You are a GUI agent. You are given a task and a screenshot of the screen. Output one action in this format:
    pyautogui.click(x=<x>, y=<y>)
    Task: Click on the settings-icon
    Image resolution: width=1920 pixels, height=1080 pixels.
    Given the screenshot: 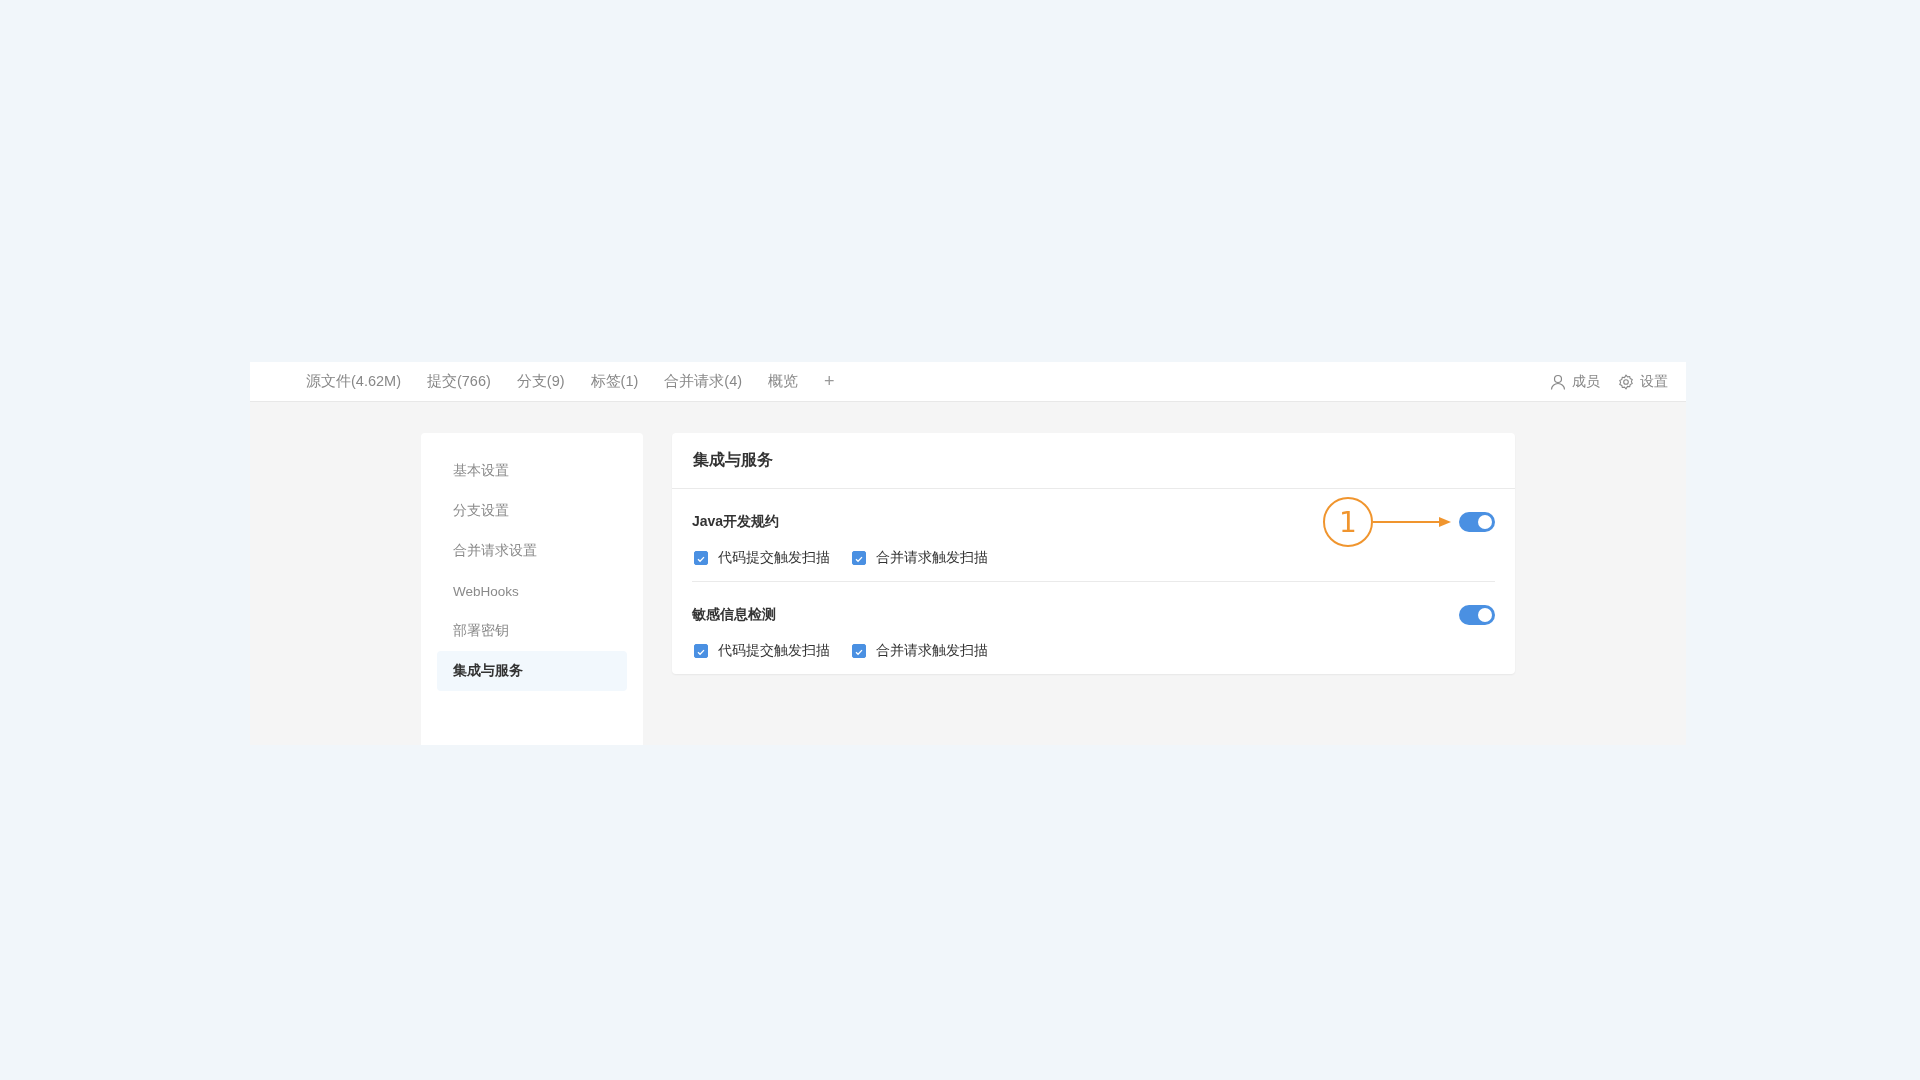 What is the action you would take?
    pyautogui.click(x=1626, y=381)
    